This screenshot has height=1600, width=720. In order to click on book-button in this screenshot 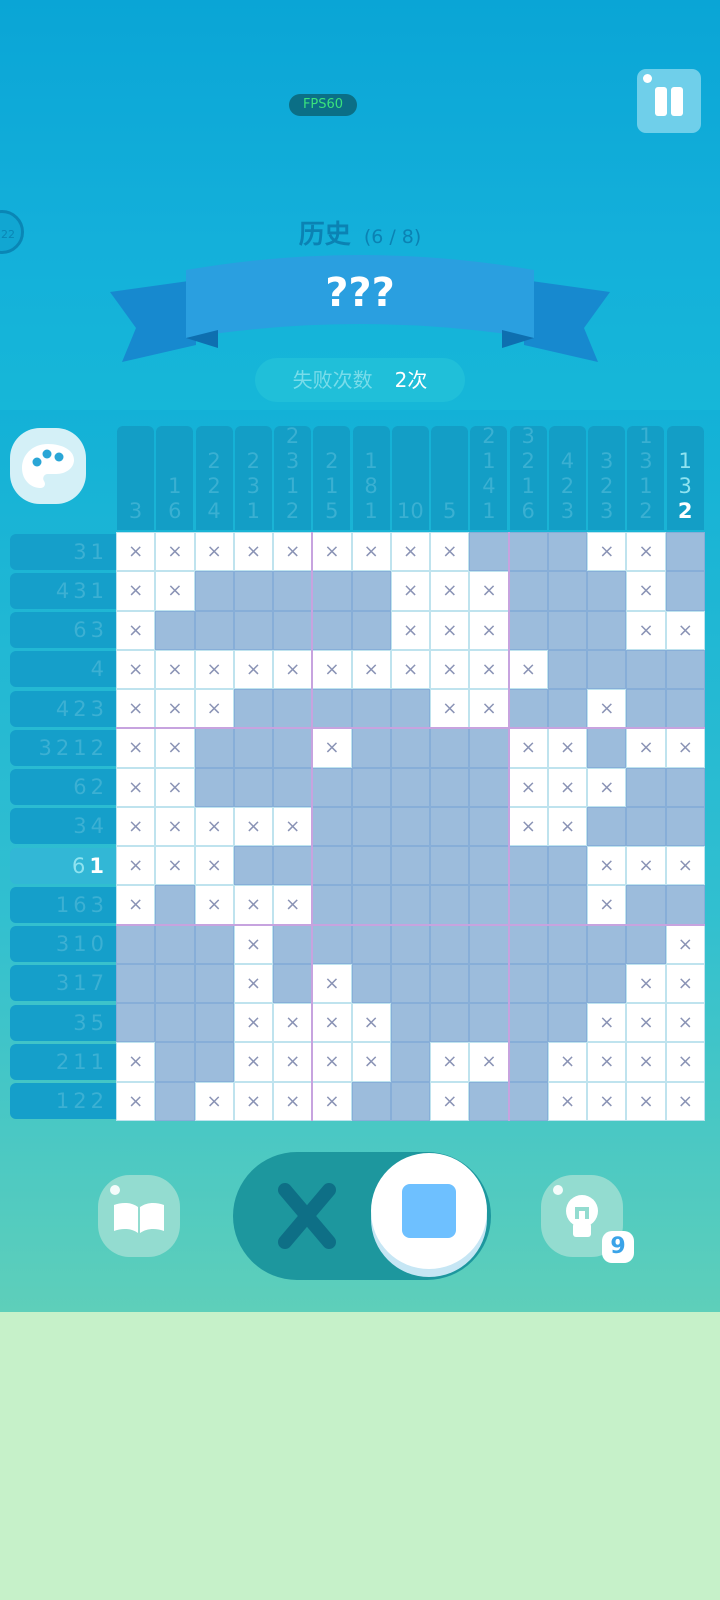, I will do `click(139, 1216)`.